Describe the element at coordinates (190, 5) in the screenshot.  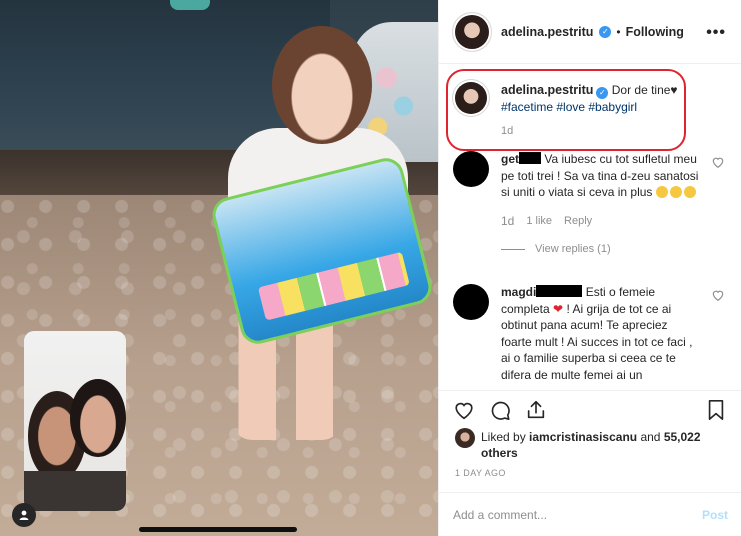
I see `photo-toy` at that location.